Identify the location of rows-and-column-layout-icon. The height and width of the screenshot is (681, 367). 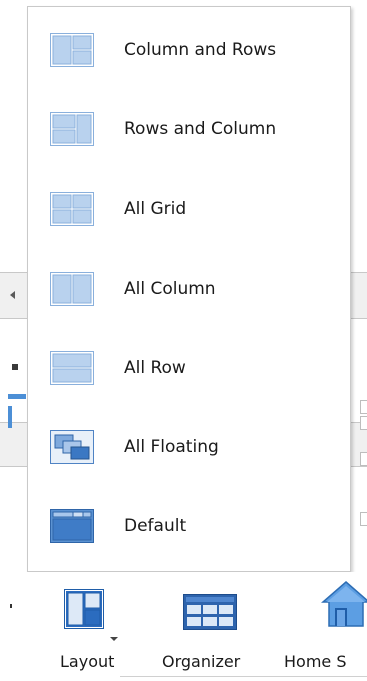
(72, 129).